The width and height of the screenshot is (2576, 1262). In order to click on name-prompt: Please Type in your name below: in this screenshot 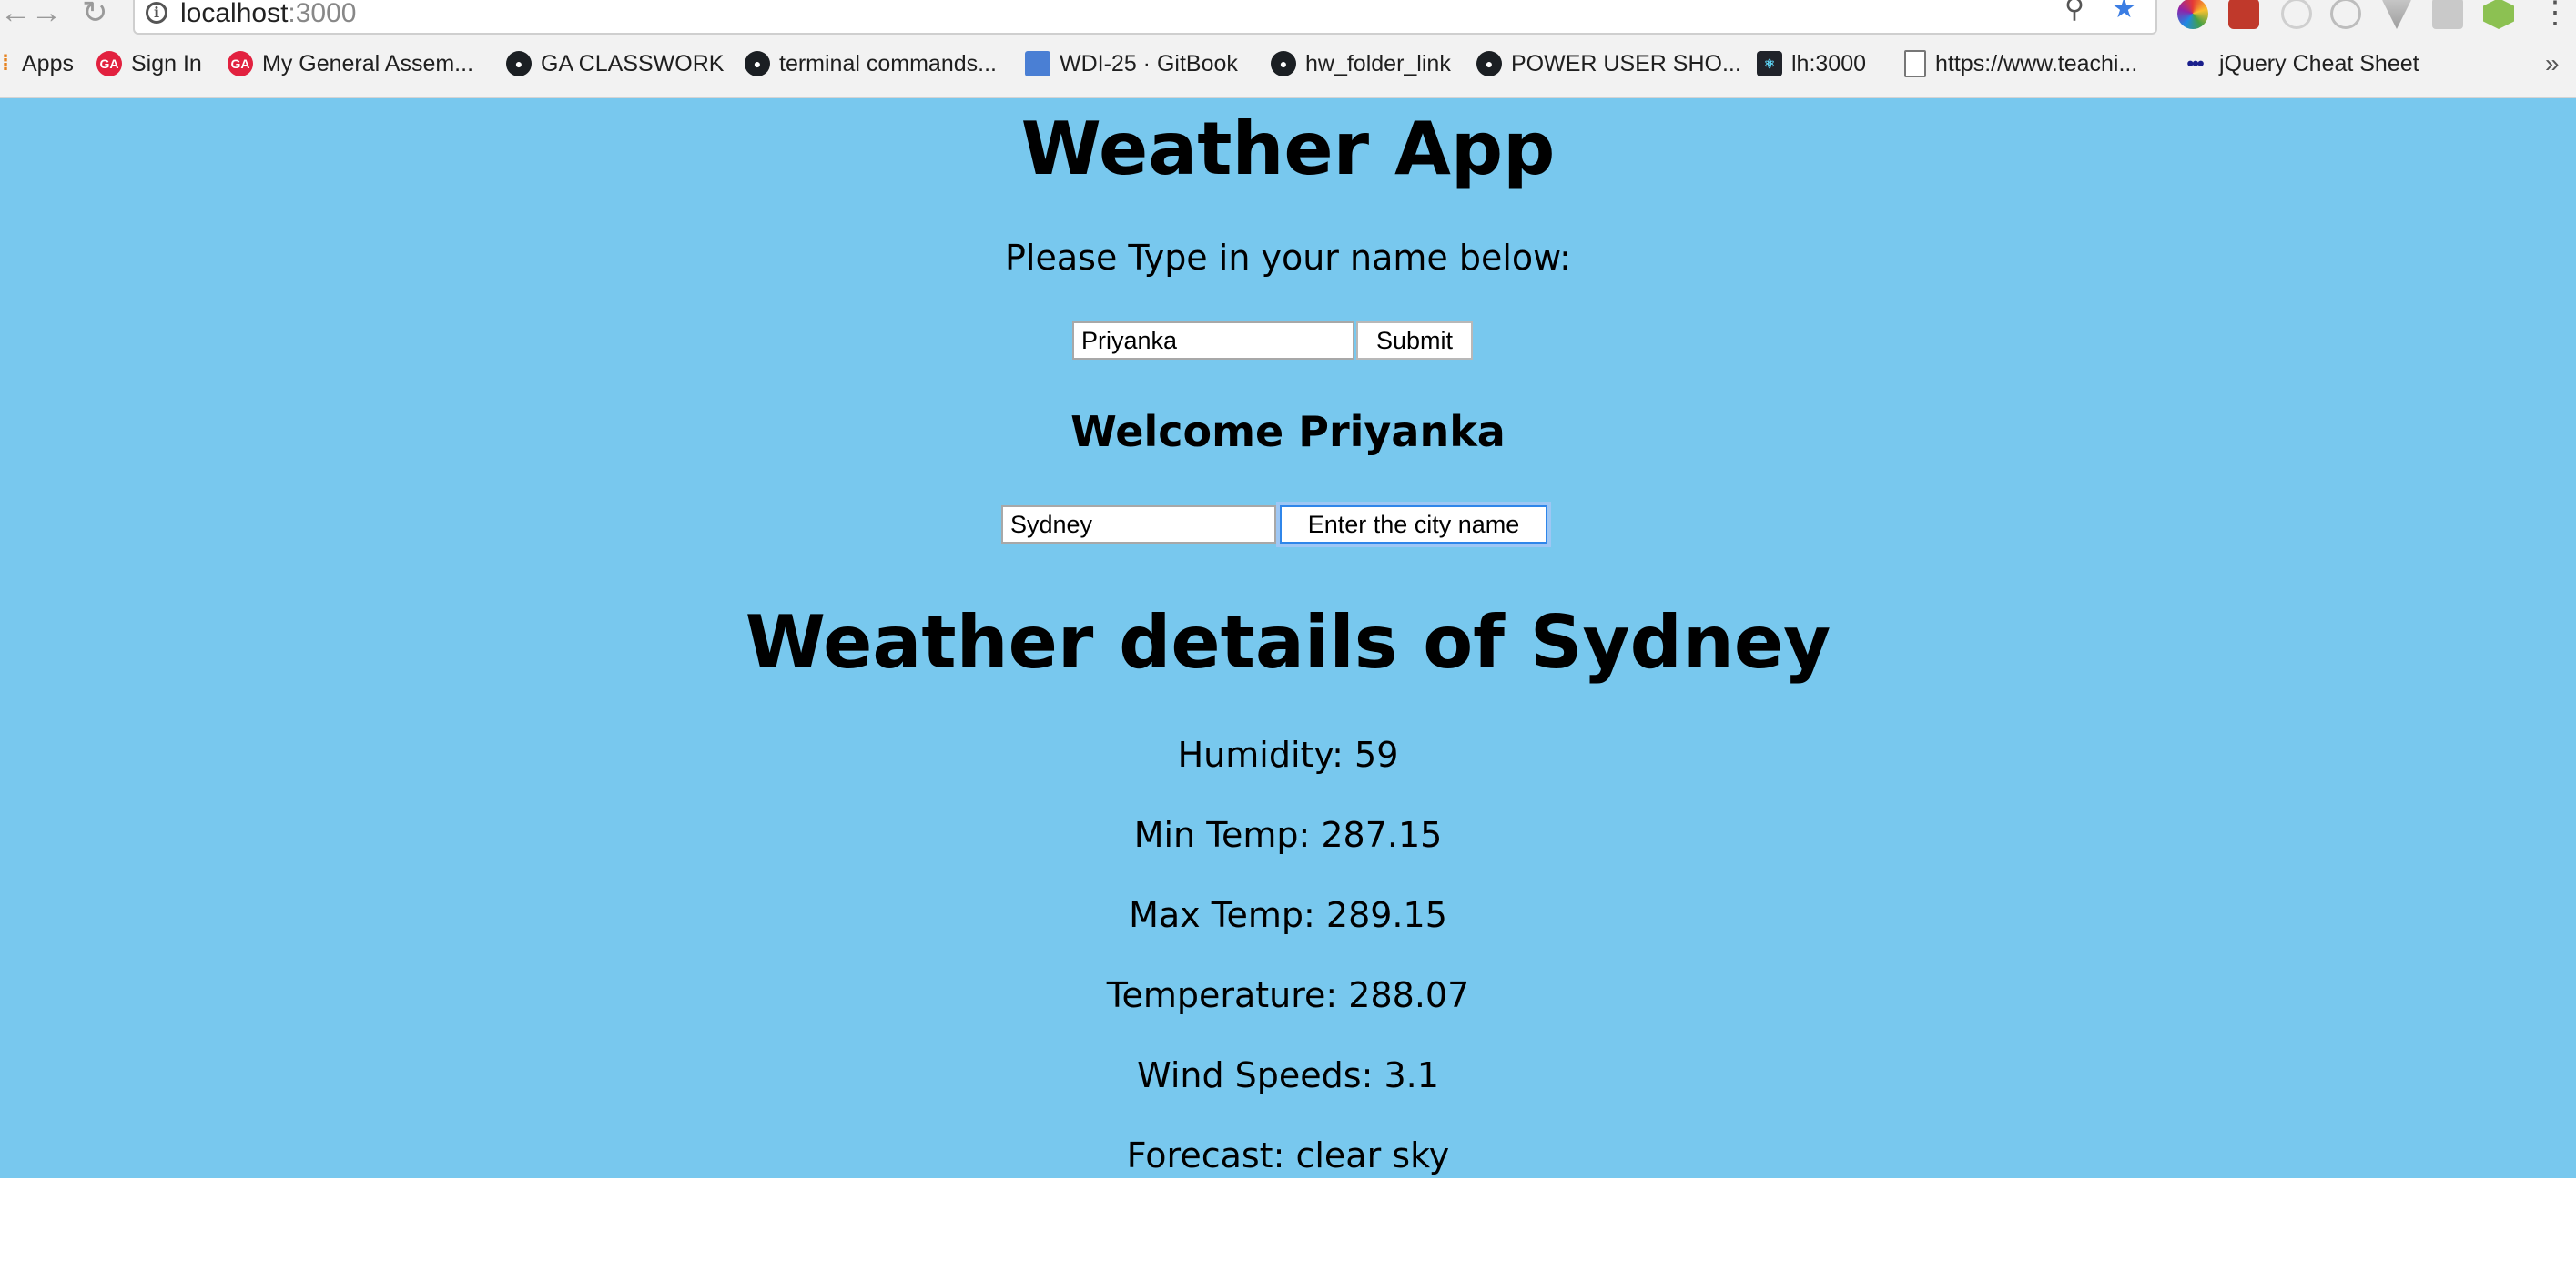, I will do `click(1288, 258)`.